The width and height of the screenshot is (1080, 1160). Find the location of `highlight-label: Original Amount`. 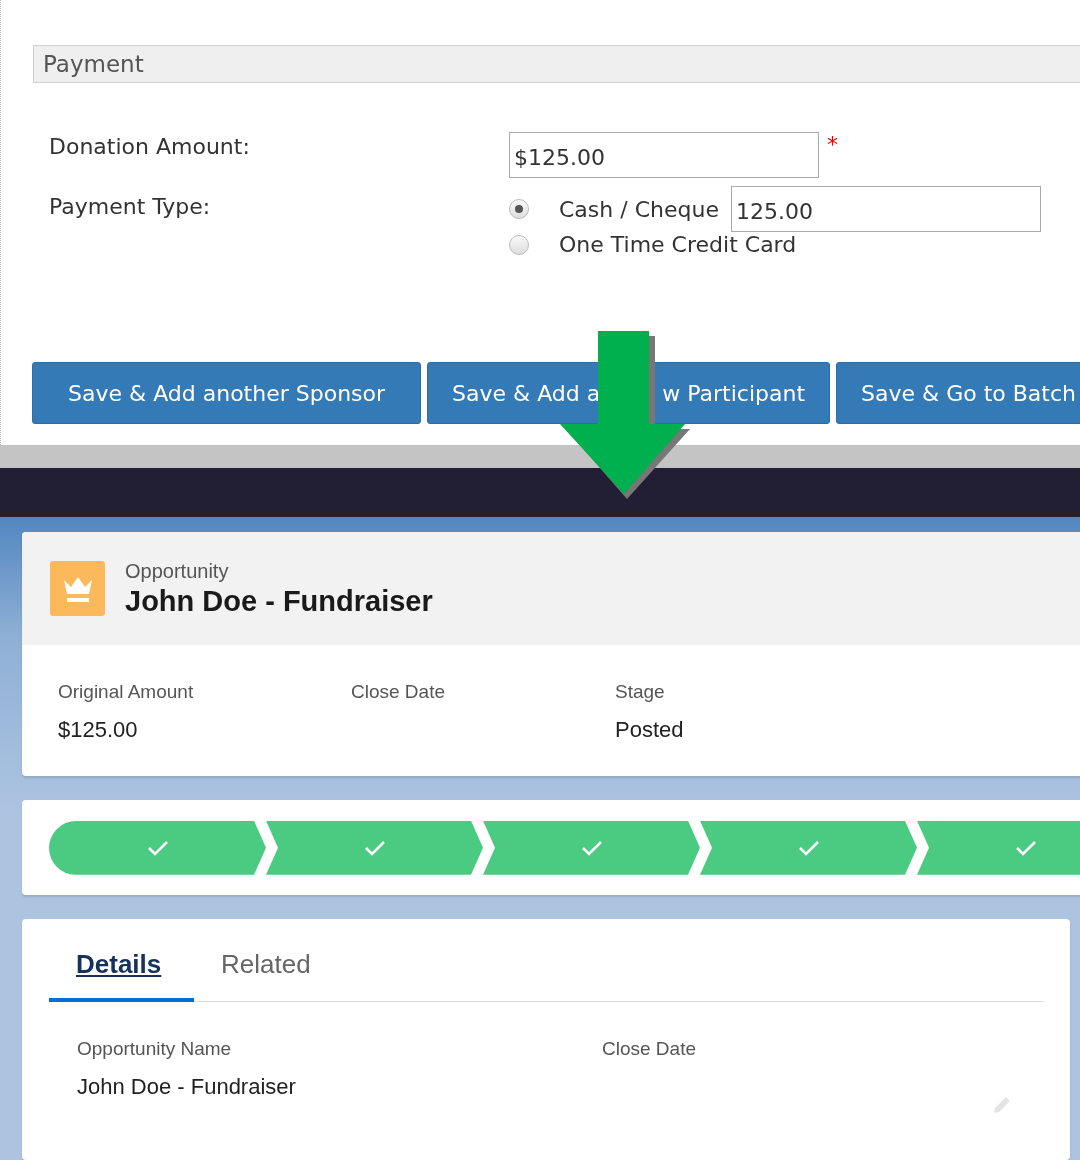

highlight-label: Original Amount is located at coordinates (126, 692).